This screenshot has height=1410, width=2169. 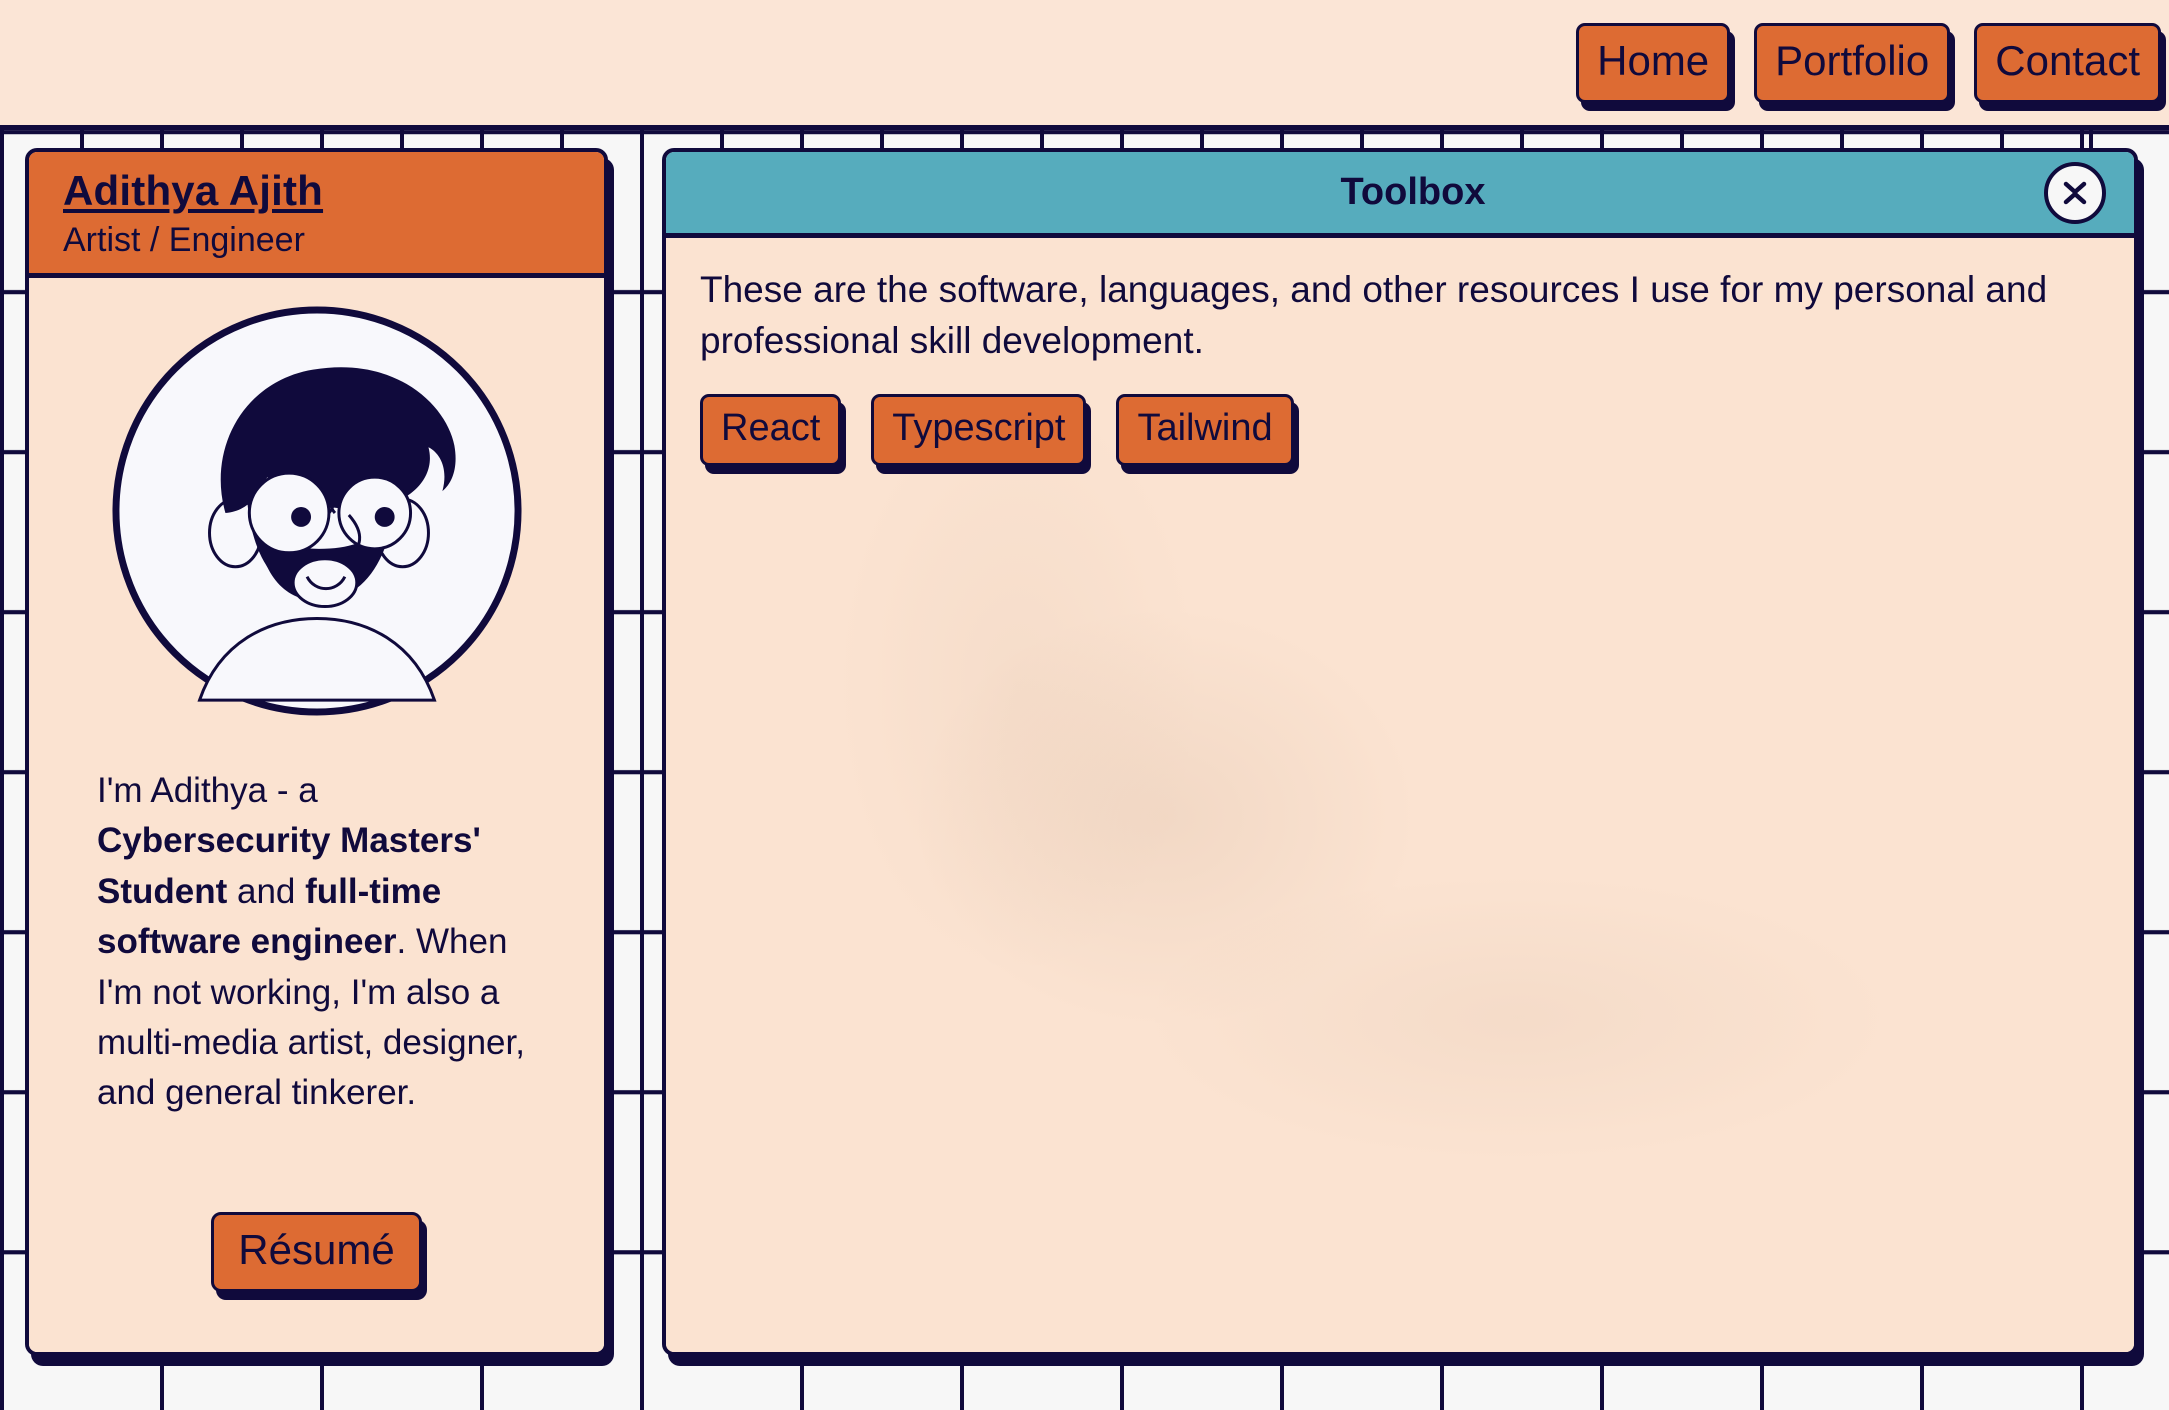 What do you see at coordinates (979, 430) in the screenshot?
I see `skill-typescript-button: Typescript` at bounding box center [979, 430].